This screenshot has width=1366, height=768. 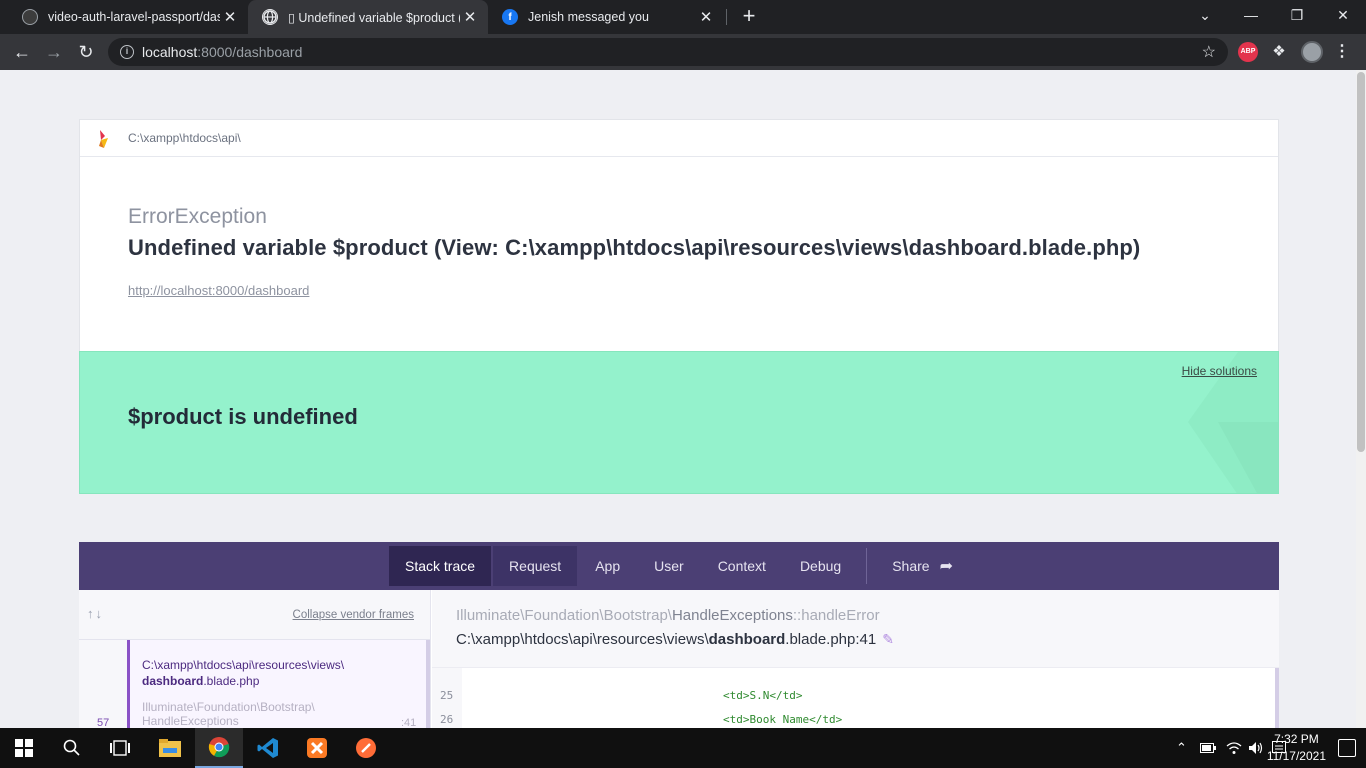 What do you see at coordinates (54, 52) in the screenshot?
I see `forward-button: →` at bounding box center [54, 52].